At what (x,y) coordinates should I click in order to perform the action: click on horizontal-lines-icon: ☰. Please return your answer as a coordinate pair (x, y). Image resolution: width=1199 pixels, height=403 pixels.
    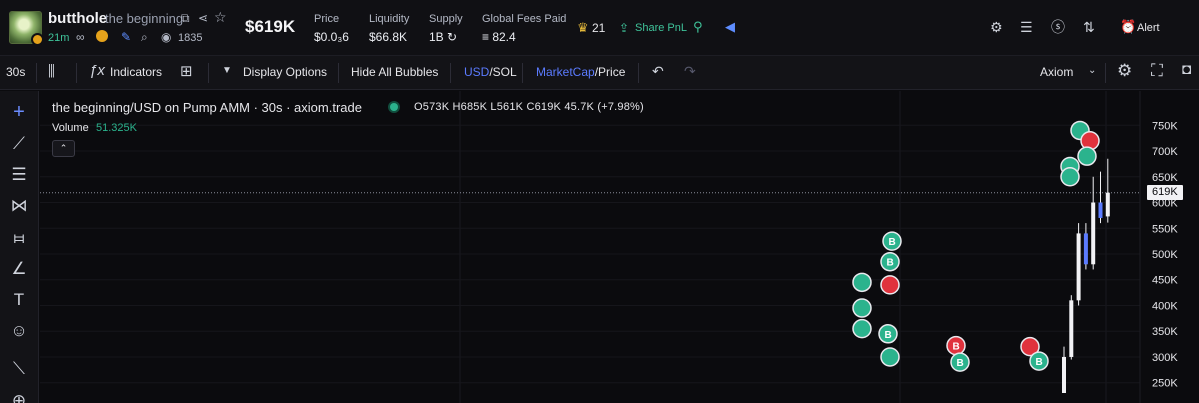
    Looking at the image, I should click on (19, 175).